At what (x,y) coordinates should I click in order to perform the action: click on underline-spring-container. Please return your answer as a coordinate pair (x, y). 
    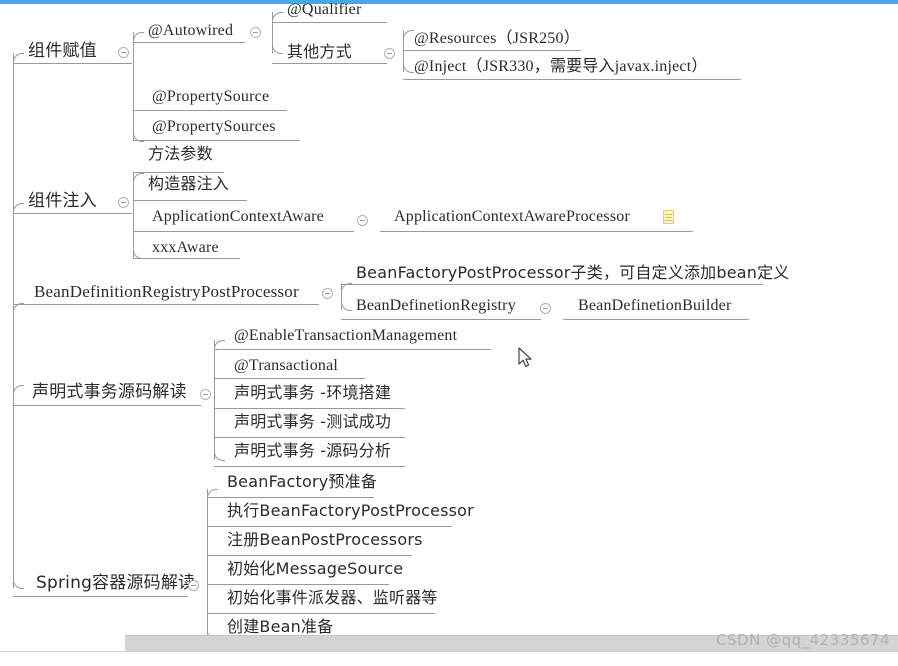
    Looking at the image, I should click on (100, 596).